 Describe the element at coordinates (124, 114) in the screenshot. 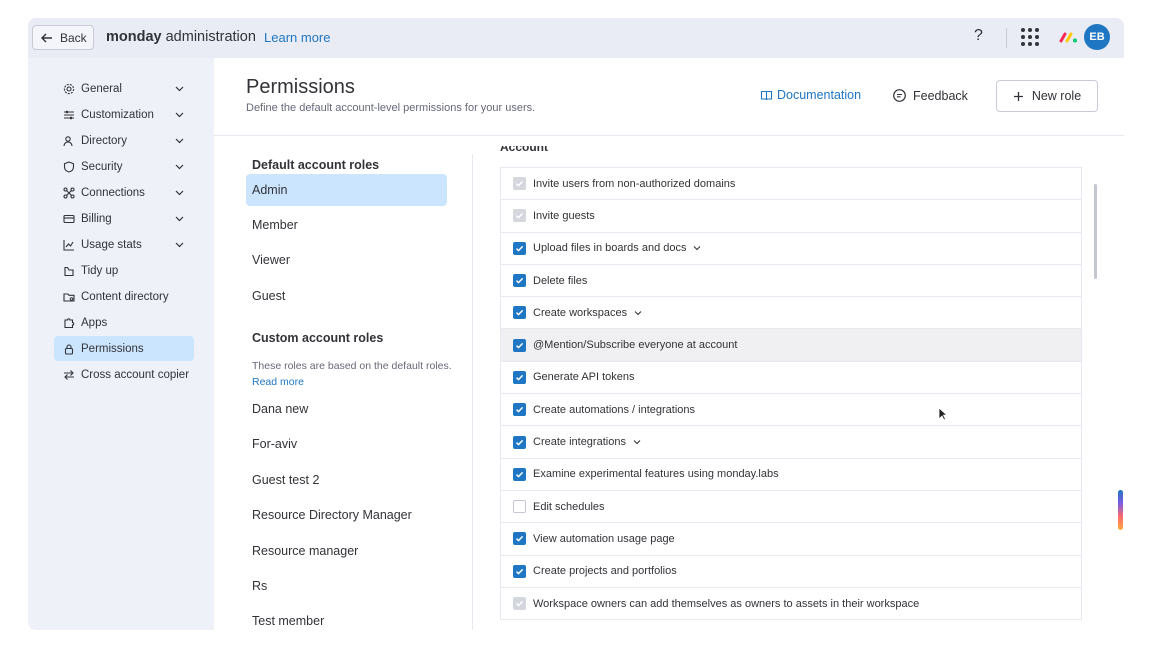

I see `sidebar-item-customization: Customization` at that location.